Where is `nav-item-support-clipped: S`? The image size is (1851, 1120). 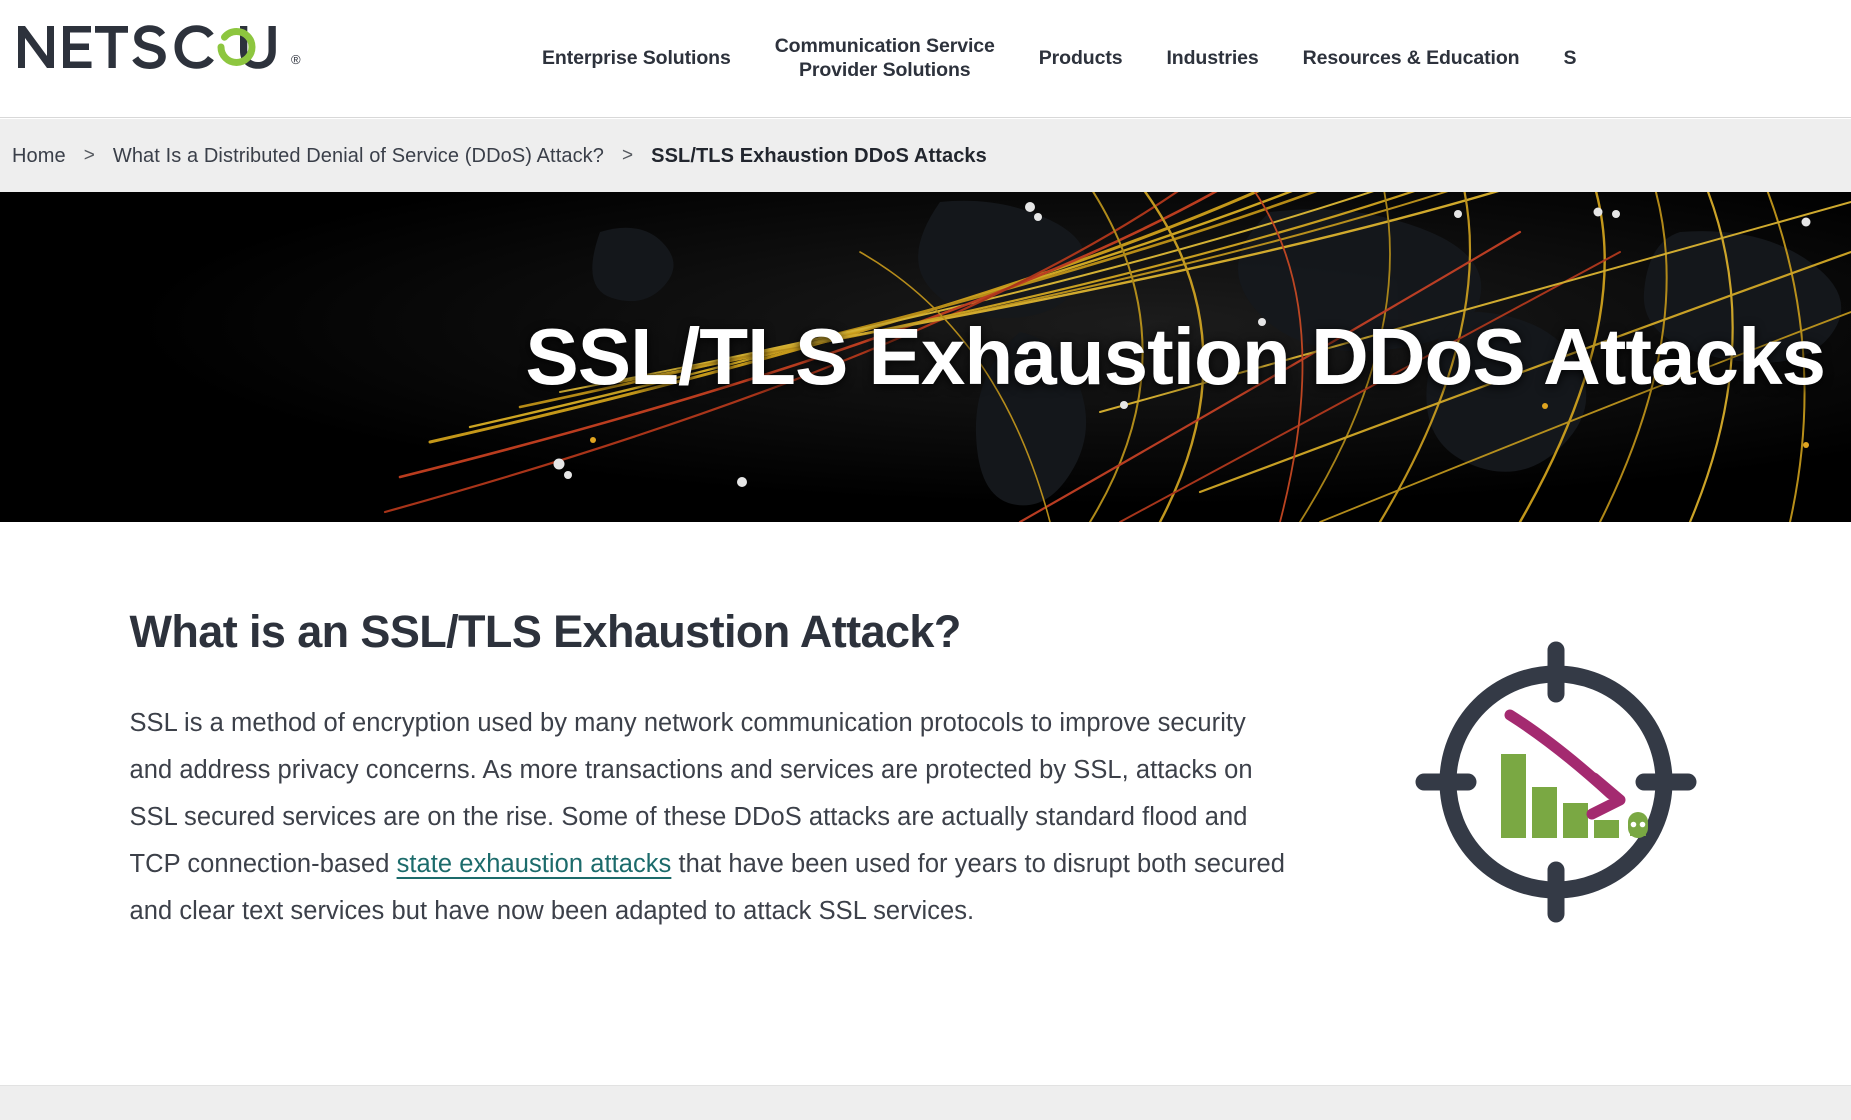
nav-item-support-clipped: S is located at coordinates (1558, 59).